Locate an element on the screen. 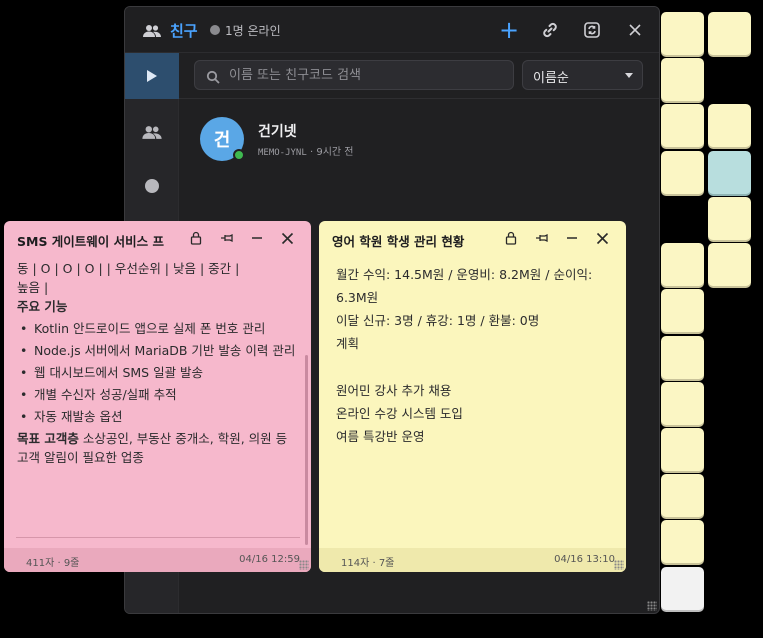 This screenshot has height=638, width=763. mini-note-teal is located at coordinates (729, 172).